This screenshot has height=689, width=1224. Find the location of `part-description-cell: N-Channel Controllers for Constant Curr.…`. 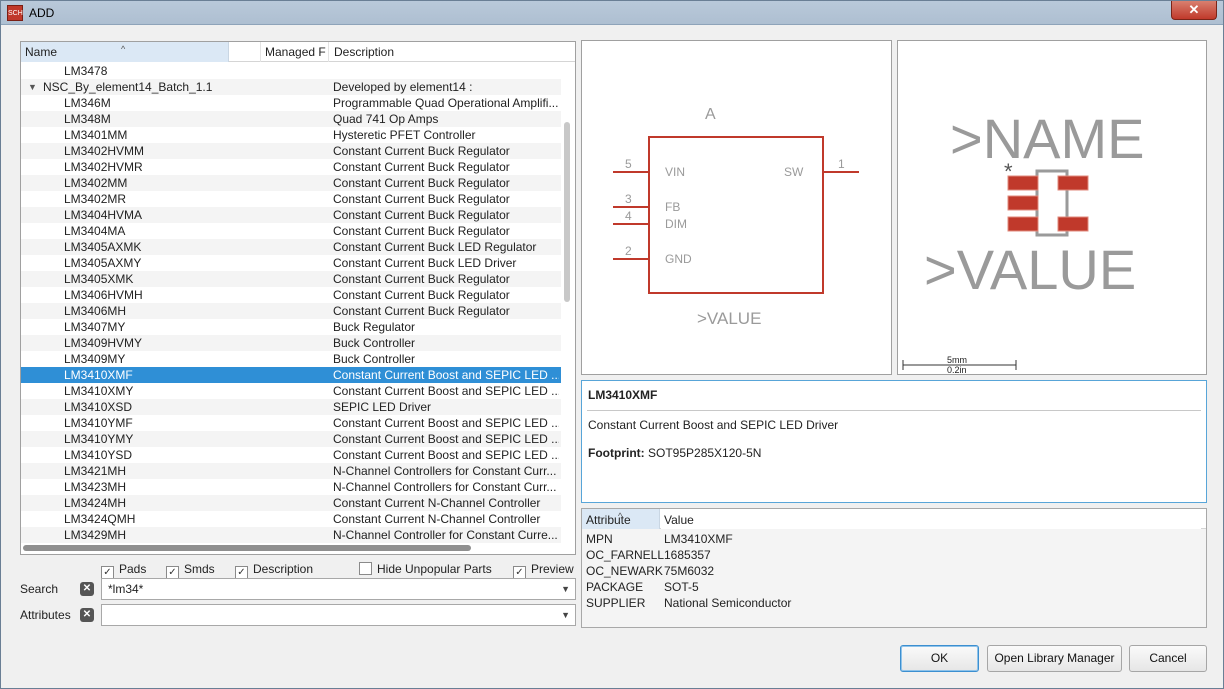

part-description-cell: N-Channel Controllers for Constant Curr.… is located at coordinates (445, 487).